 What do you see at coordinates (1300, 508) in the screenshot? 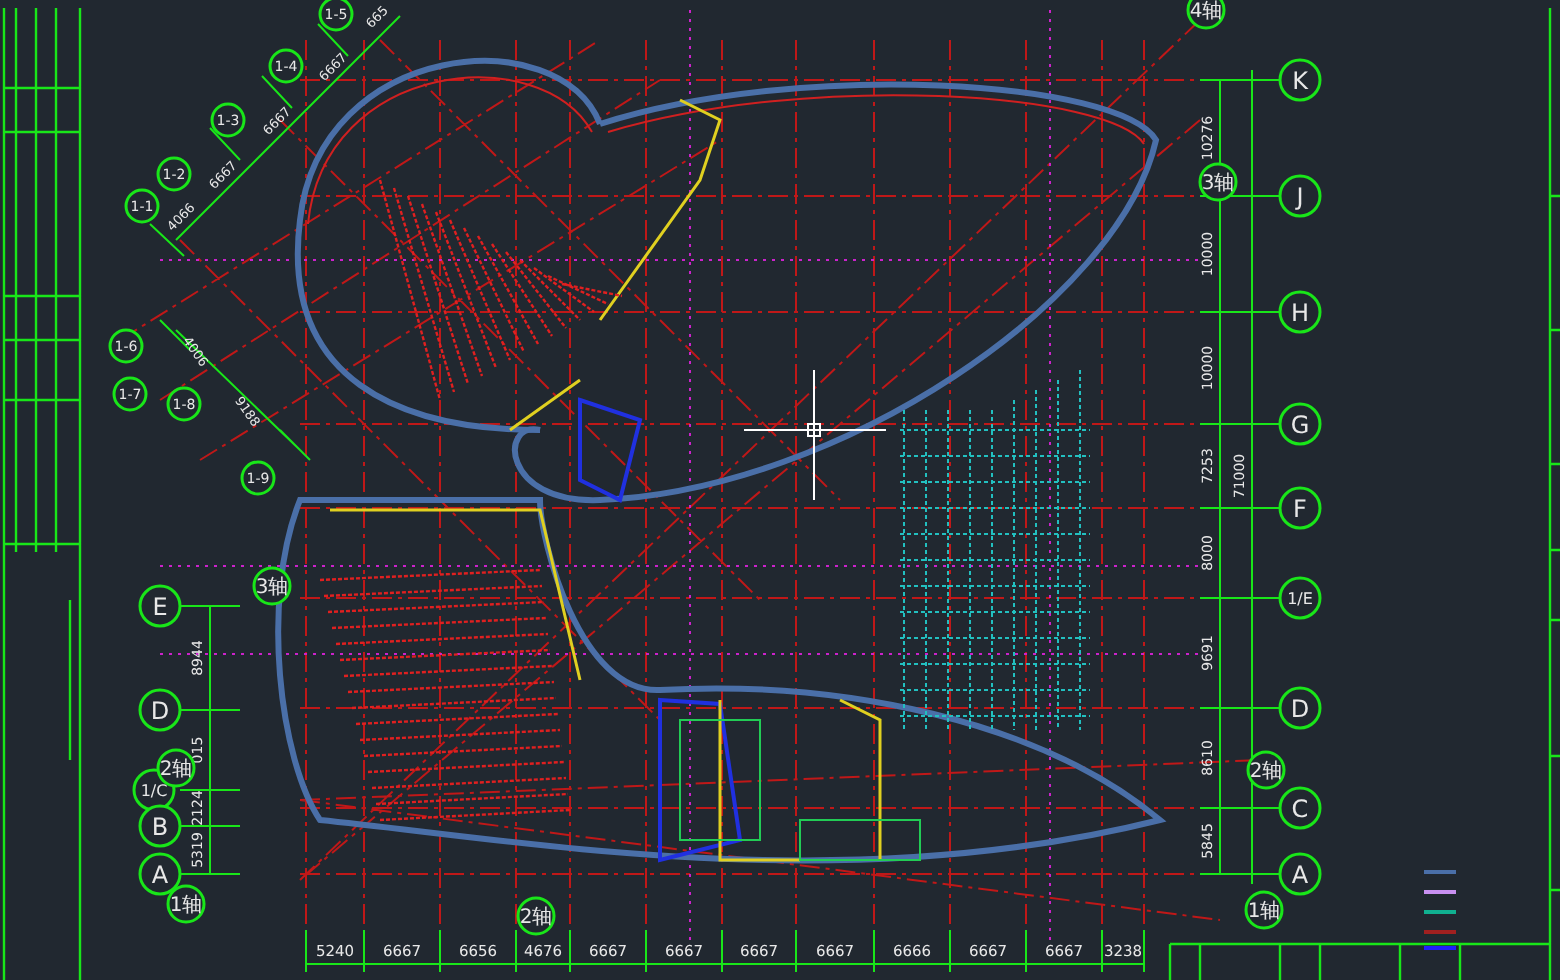
I see `axis-bubble: F` at bounding box center [1300, 508].